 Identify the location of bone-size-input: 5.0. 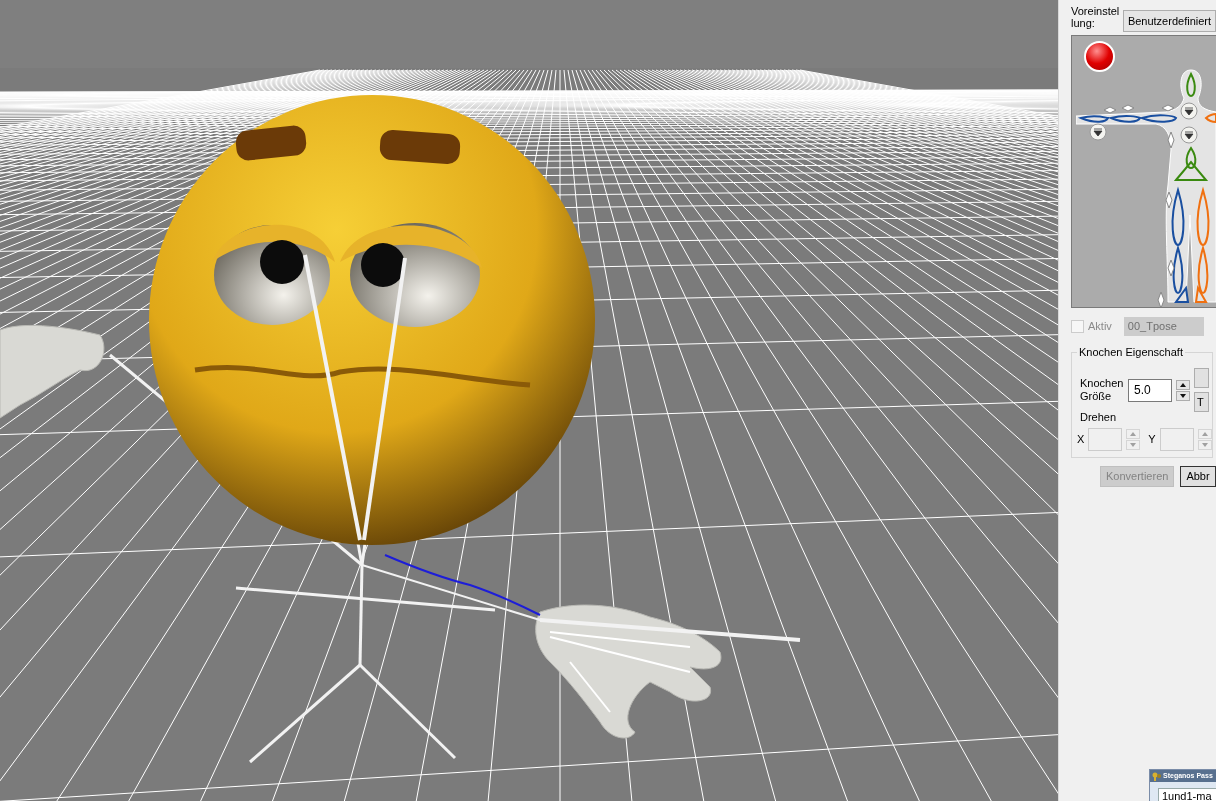
(1150, 390).